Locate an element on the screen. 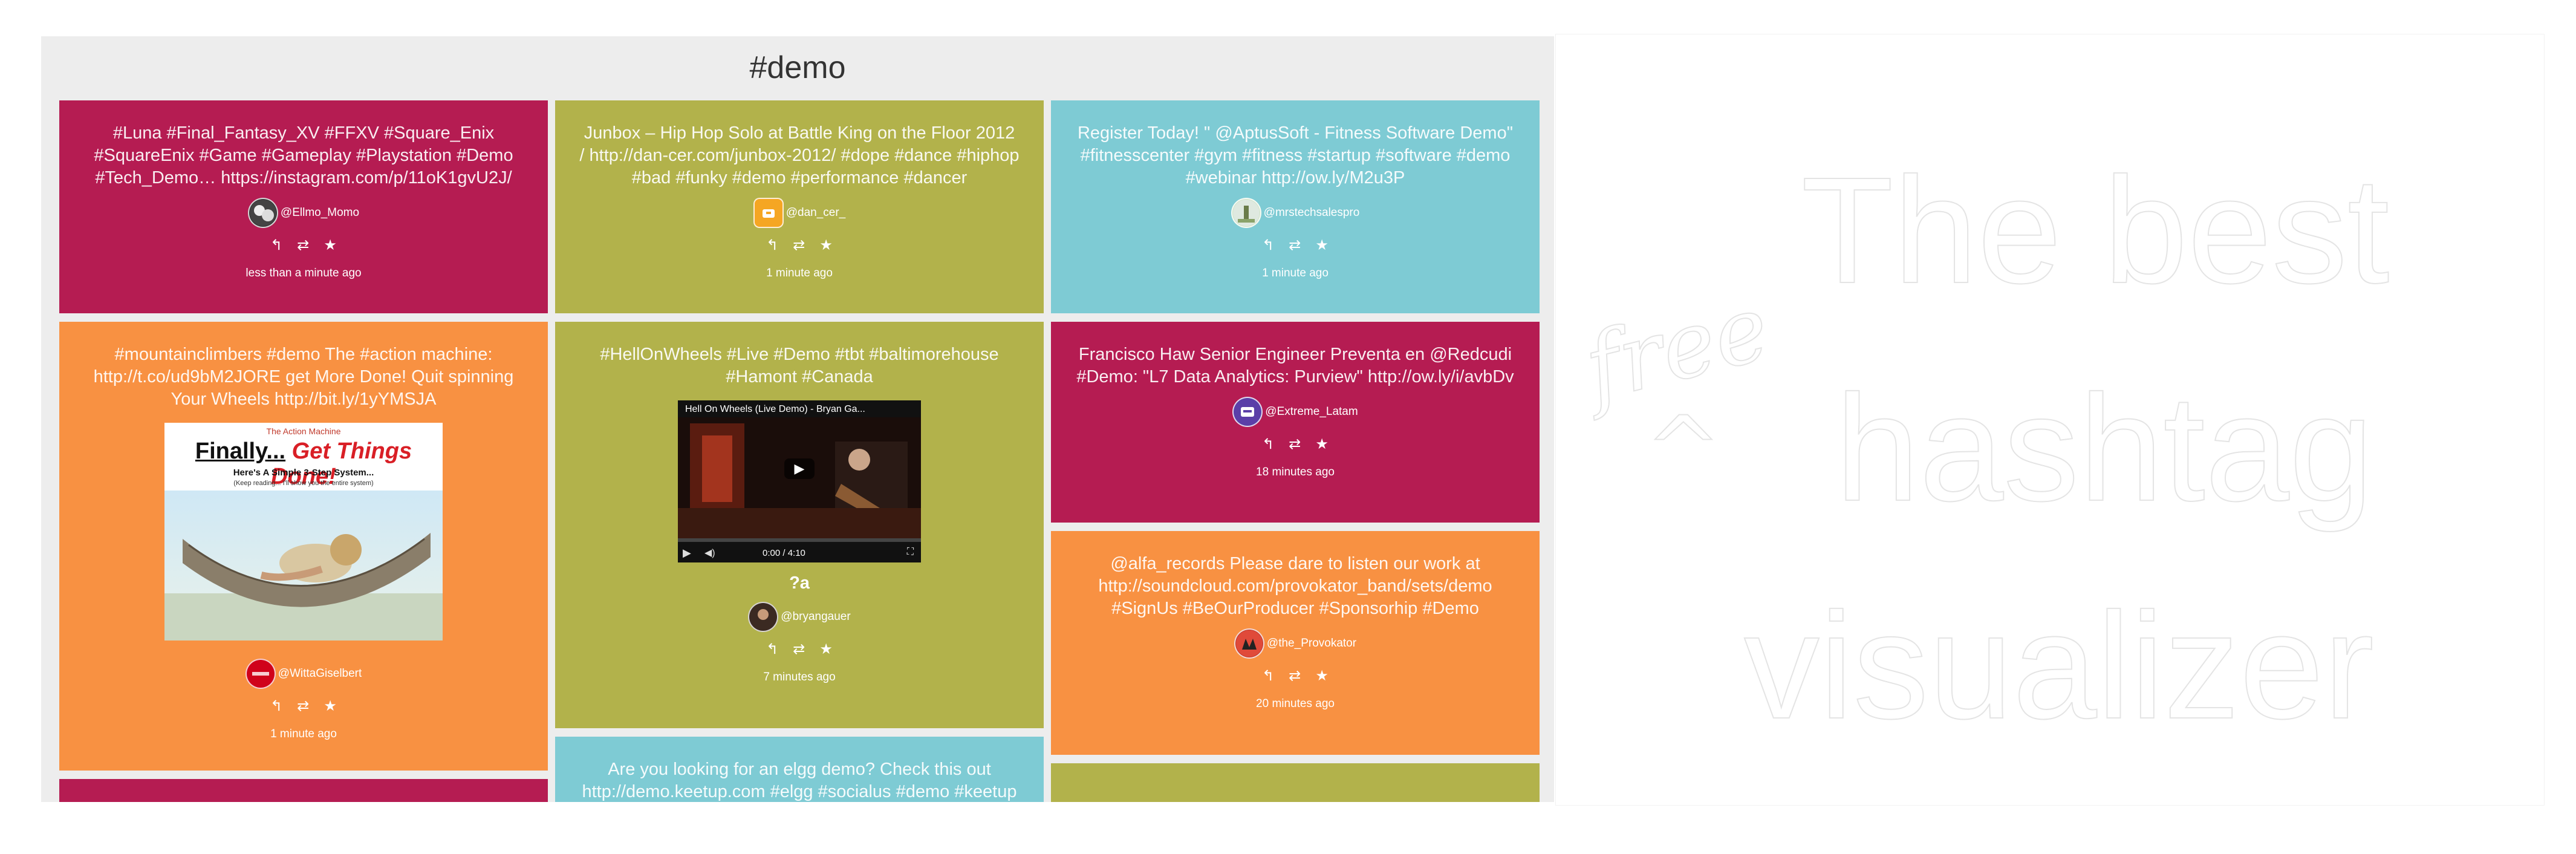 The image size is (2576, 854). volume-icon: ◀) is located at coordinates (709, 553).